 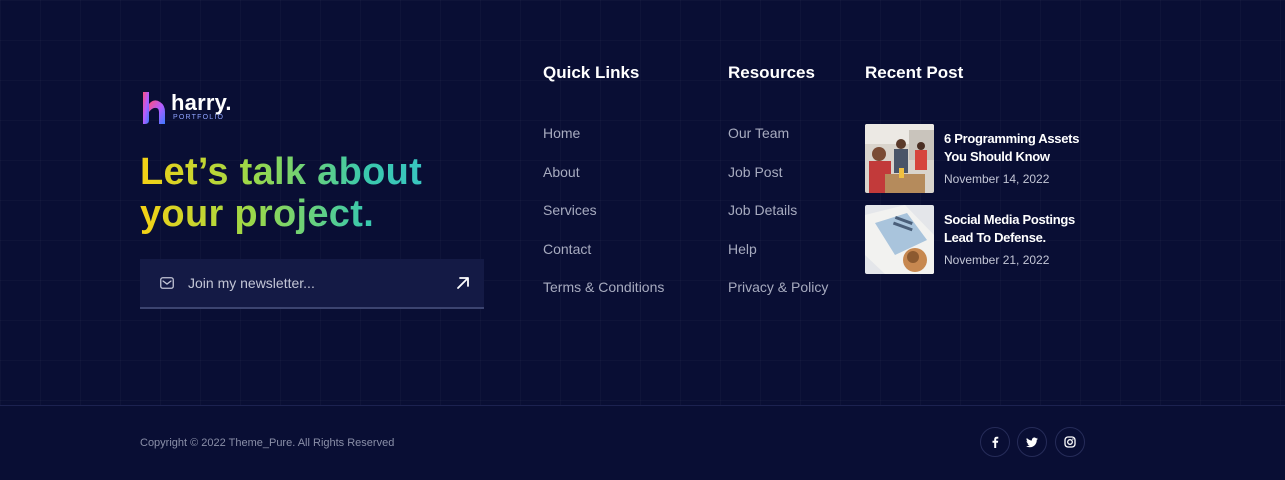 I want to click on brand-logo: harry. PORTFOLIO, so click(x=186, y=108).